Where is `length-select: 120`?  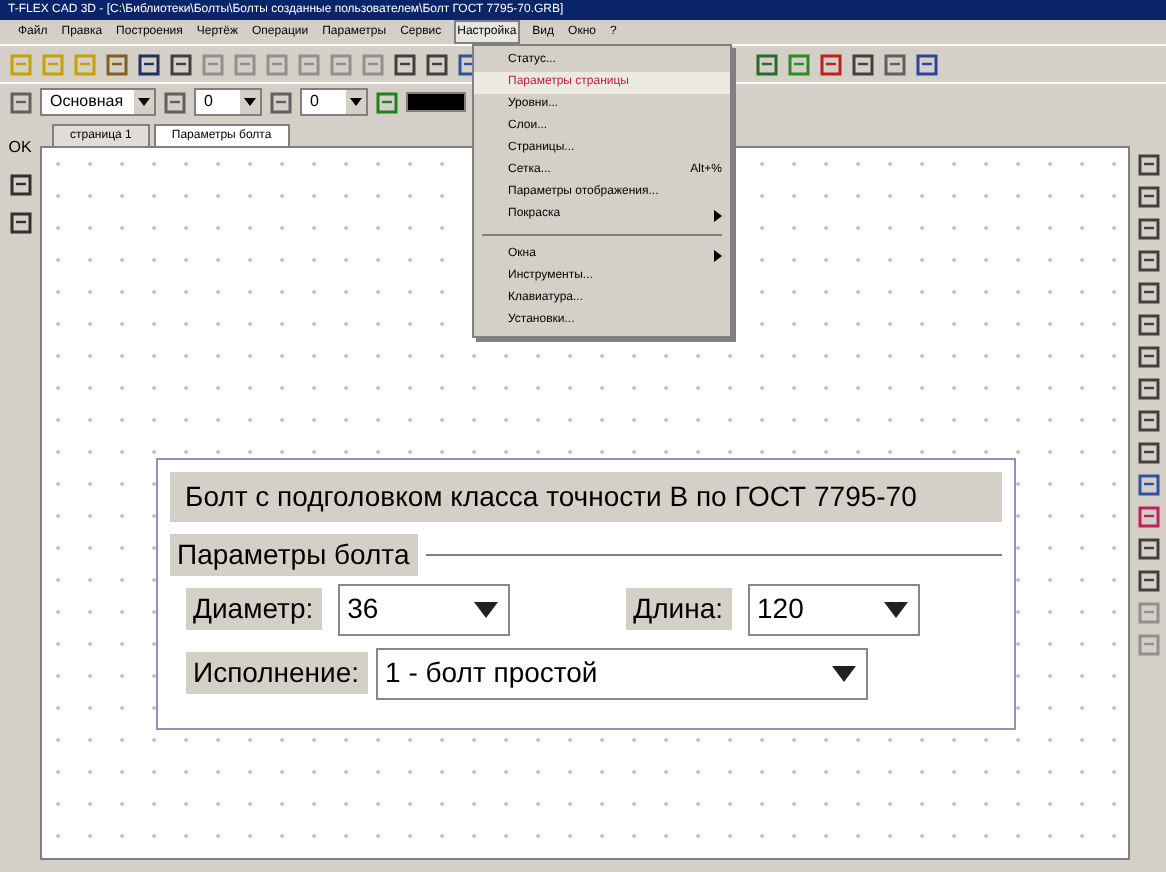
length-select: 120 is located at coordinates (833, 609).